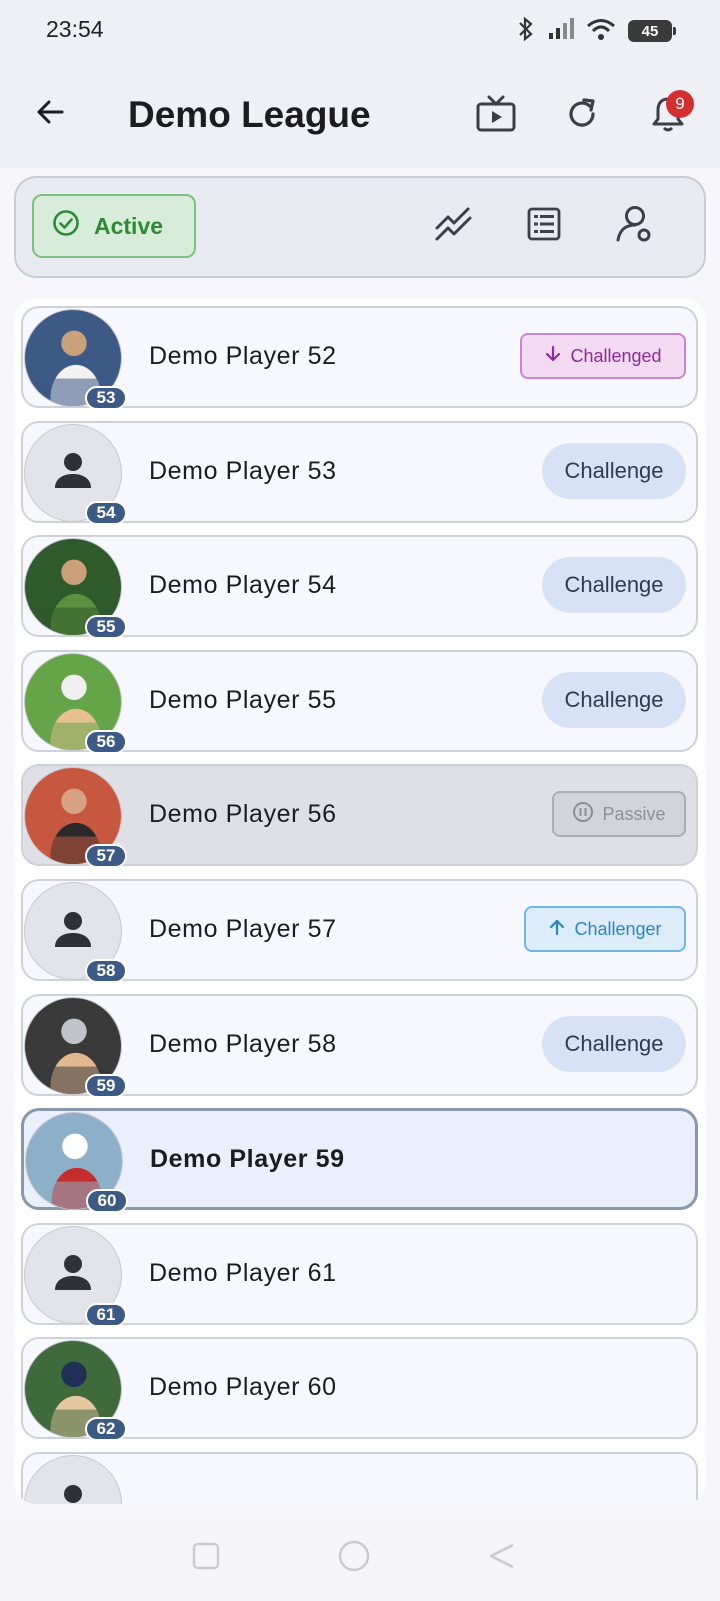  What do you see at coordinates (243, 929) in the screenshot?
I see `player-name: Demo Player 57` at bounding box center [243, 929].